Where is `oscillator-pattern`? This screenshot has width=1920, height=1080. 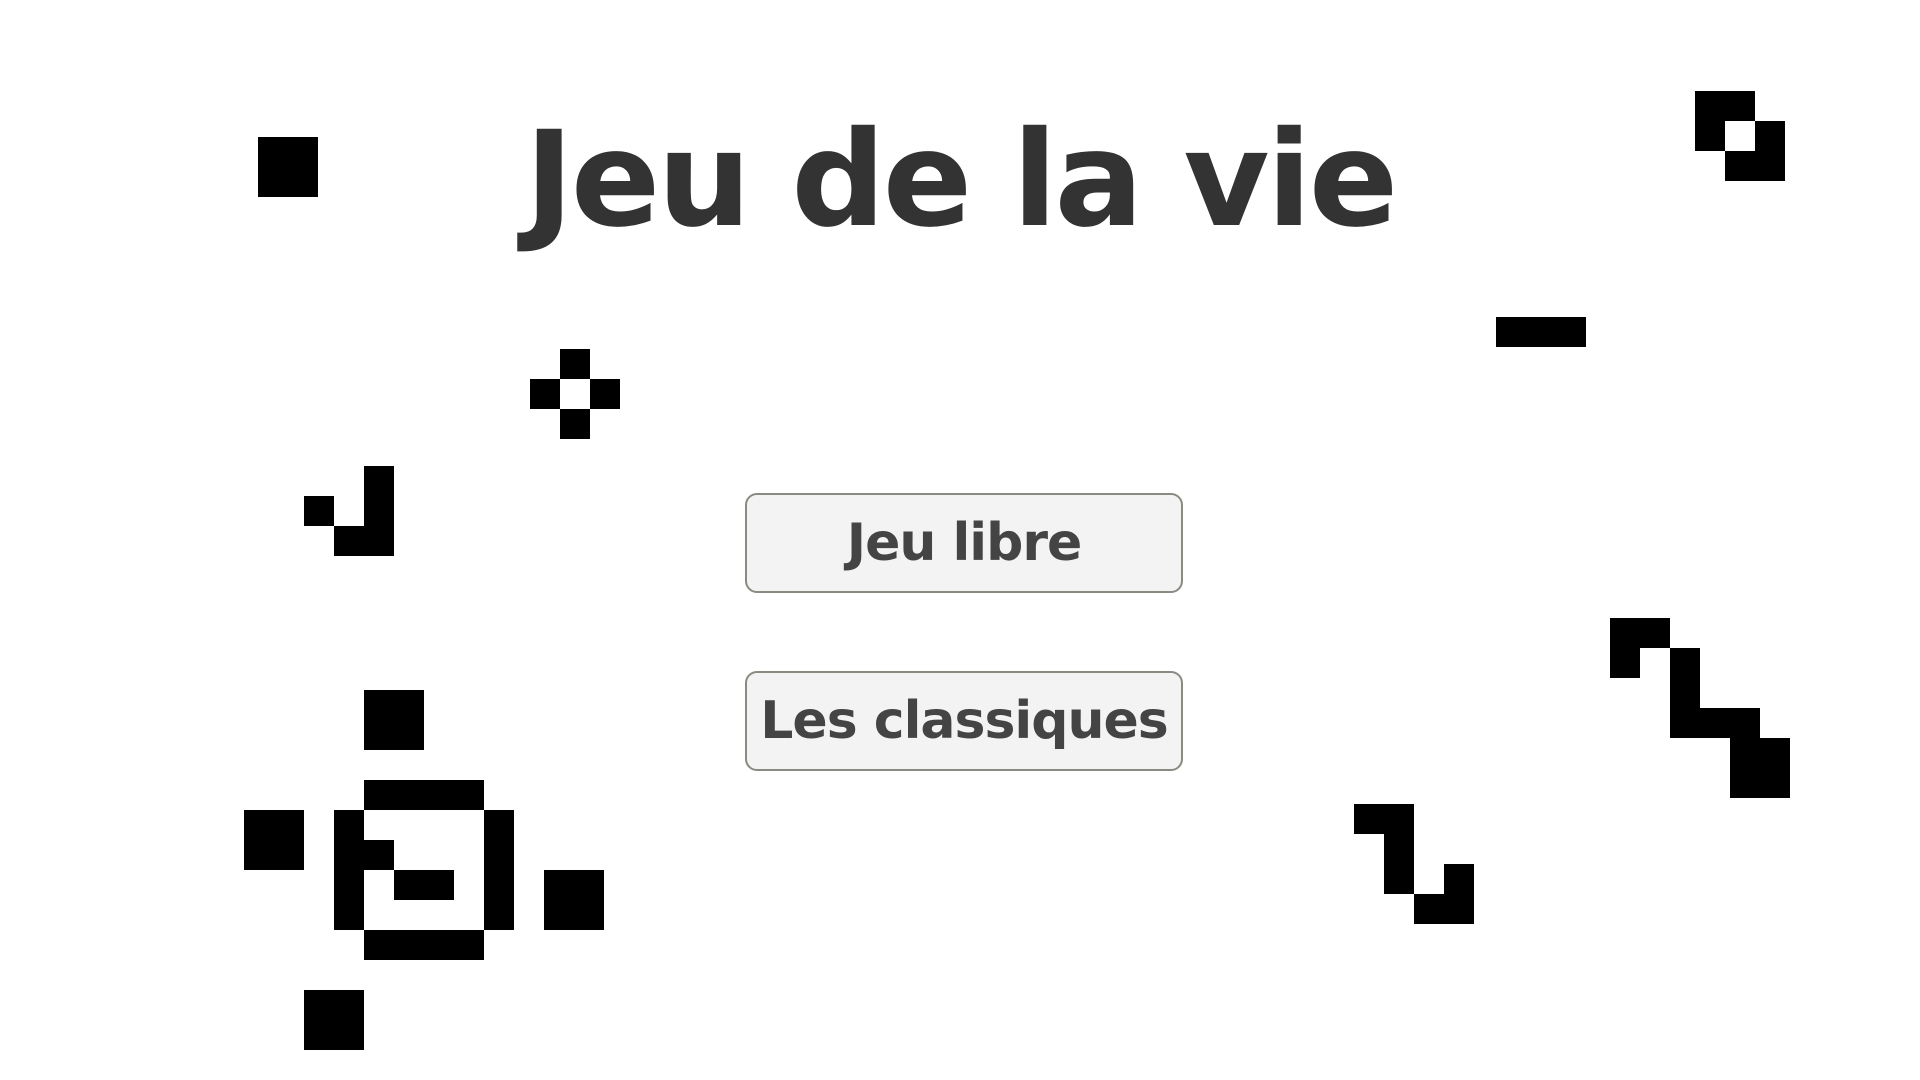 oscillator-pattern is located at coordinates (424, 870).